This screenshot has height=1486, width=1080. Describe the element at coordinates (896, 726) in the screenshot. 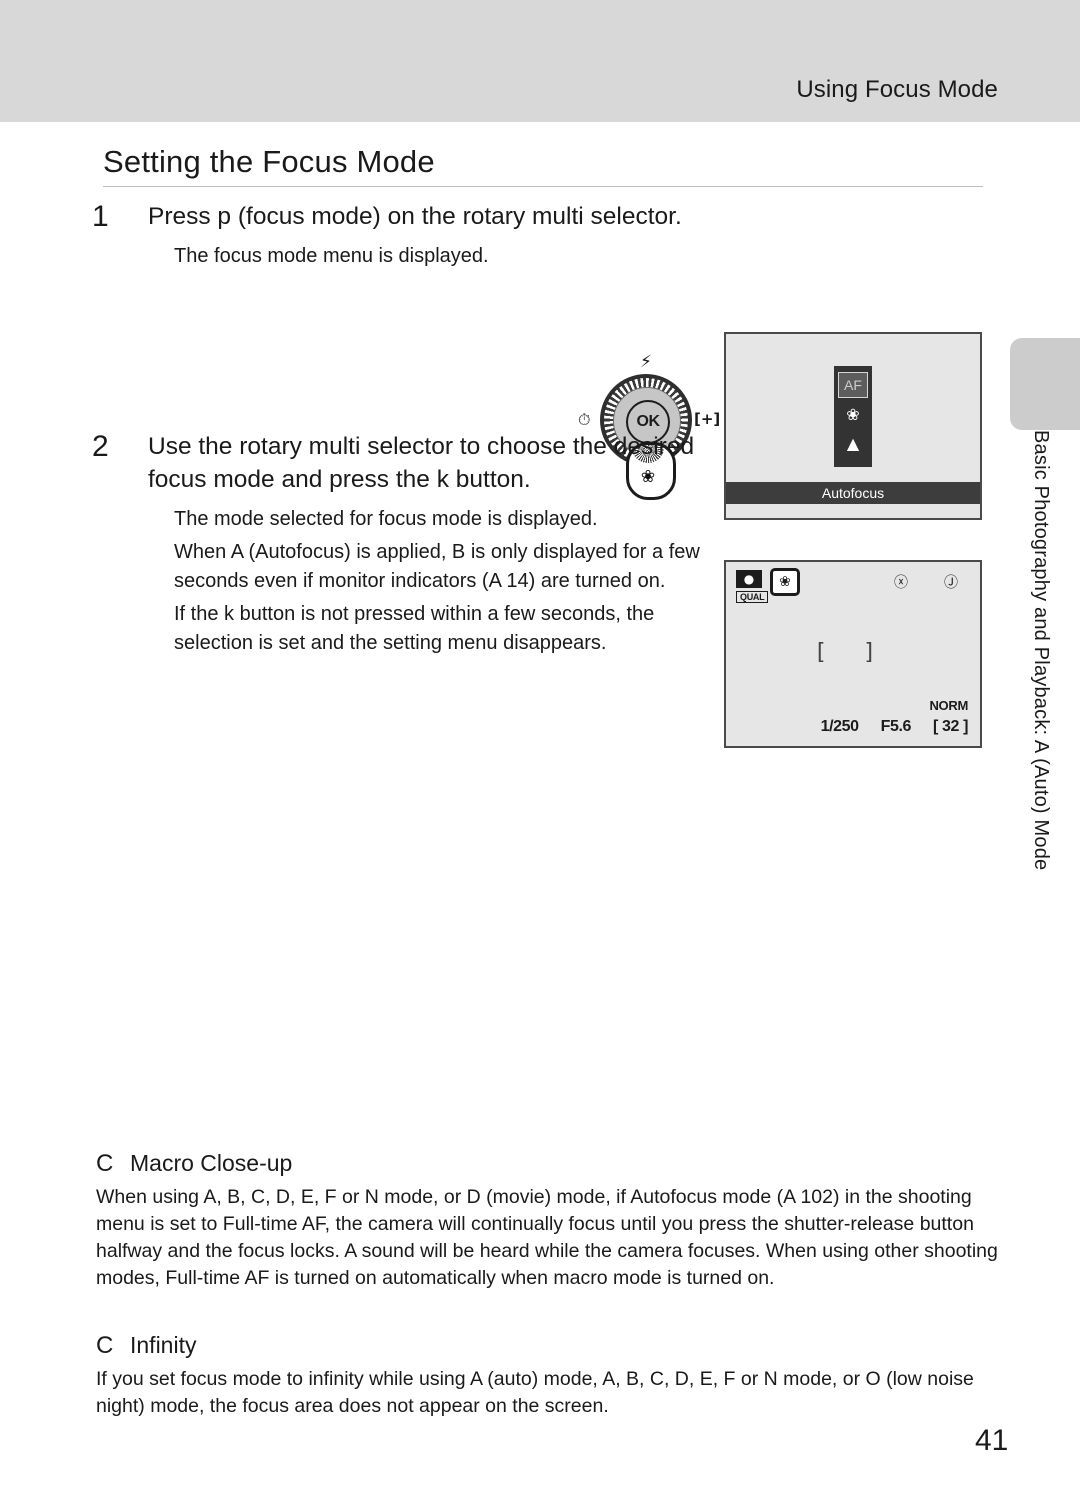

I see `aperture-value: F5.6` at that location.